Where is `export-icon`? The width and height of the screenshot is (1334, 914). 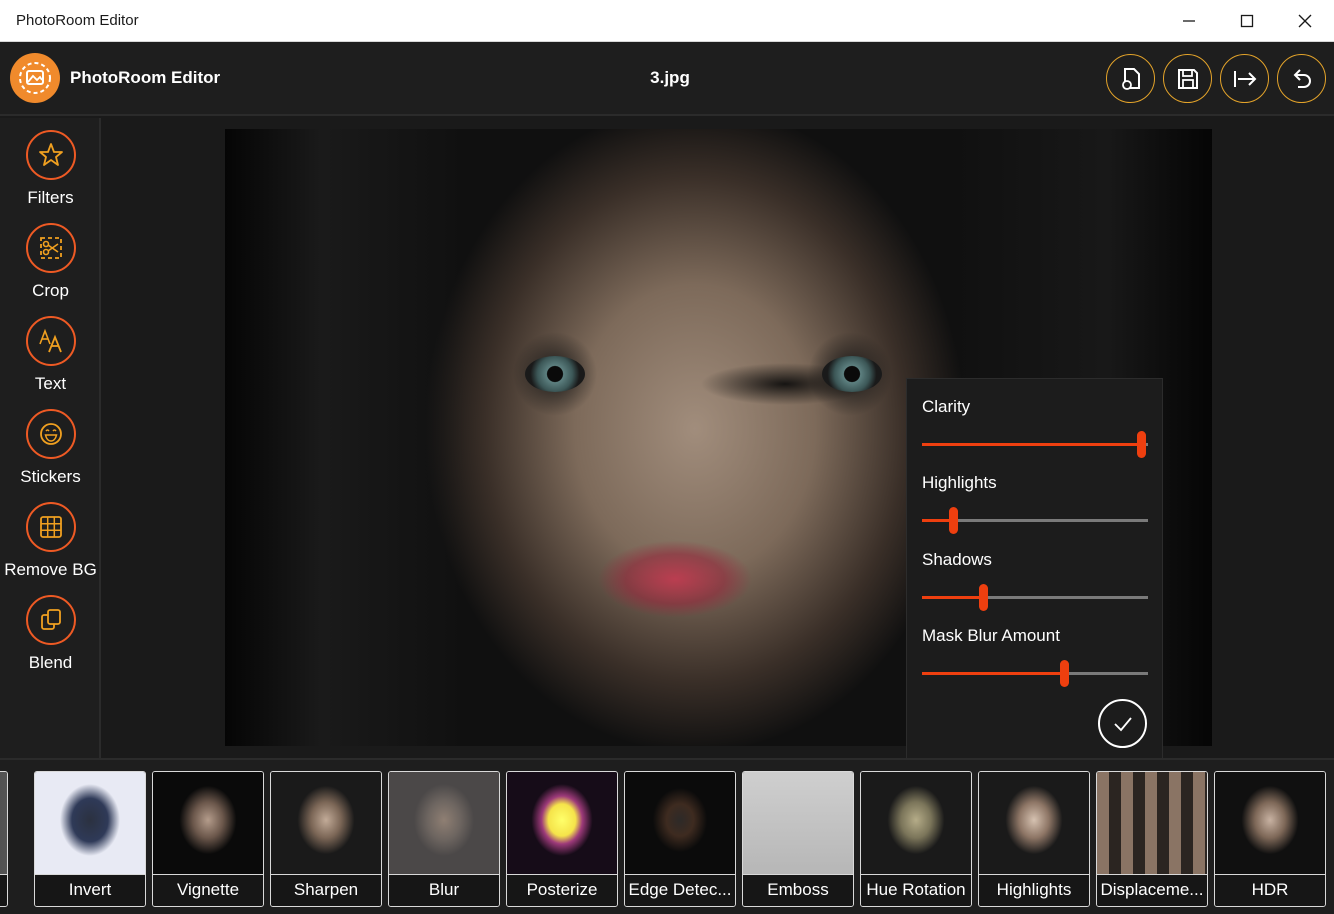 export-icon is located at coordinates (1244, 78).